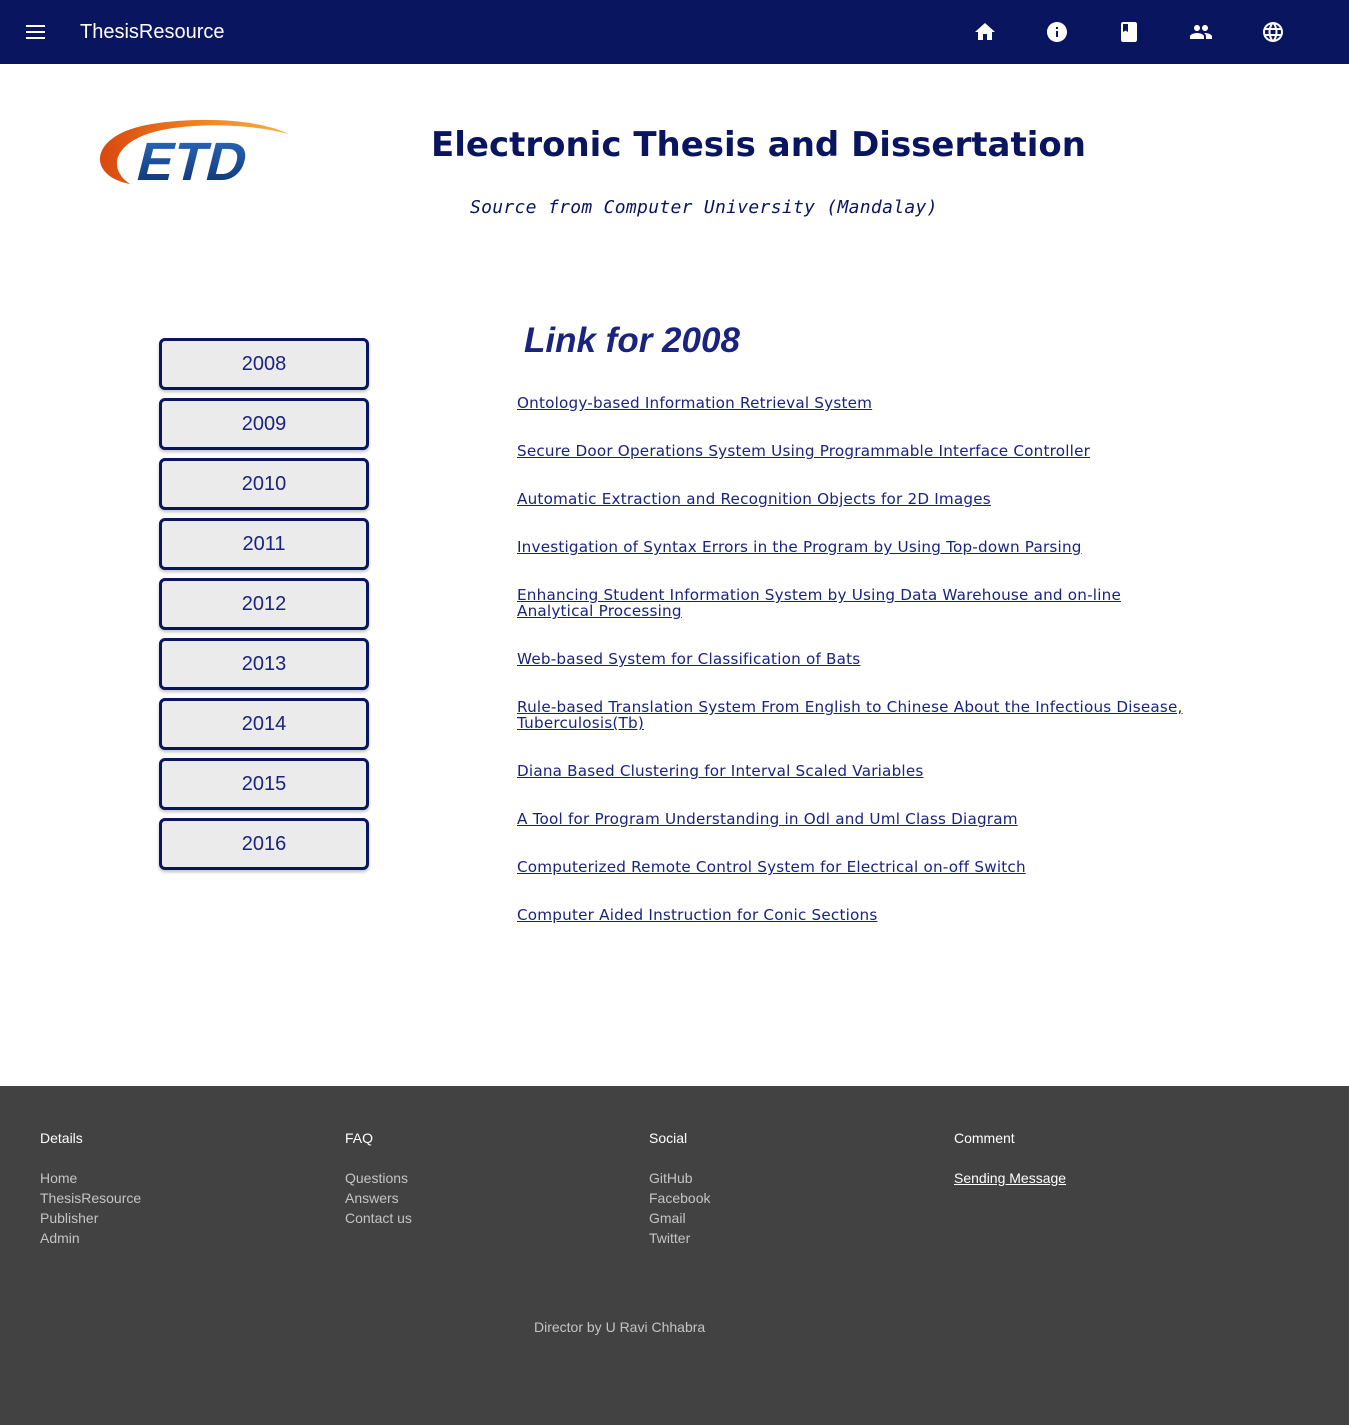 Image resolution: width=1349 pixels, height=1425 pixels. What do you see at coordinates (668, 1138) in the screenshot?
I see `footer-heading: Social` at bounding box center [668, 1138].